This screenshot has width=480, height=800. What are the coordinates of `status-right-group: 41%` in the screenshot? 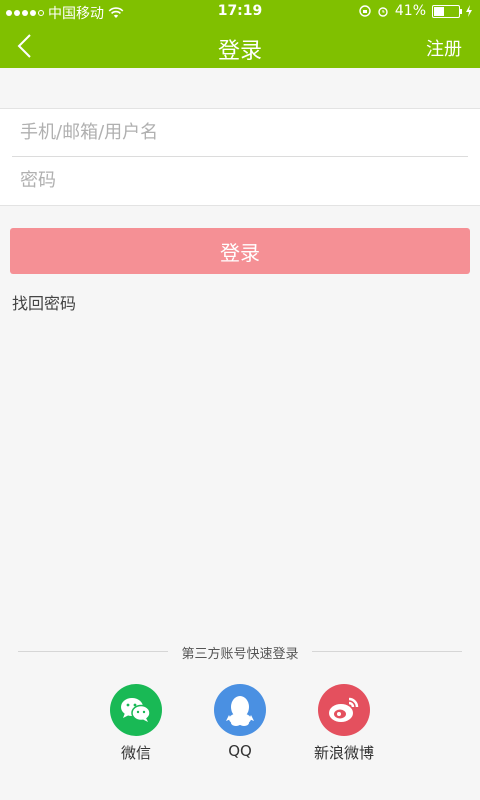 It's located at (415, 11).